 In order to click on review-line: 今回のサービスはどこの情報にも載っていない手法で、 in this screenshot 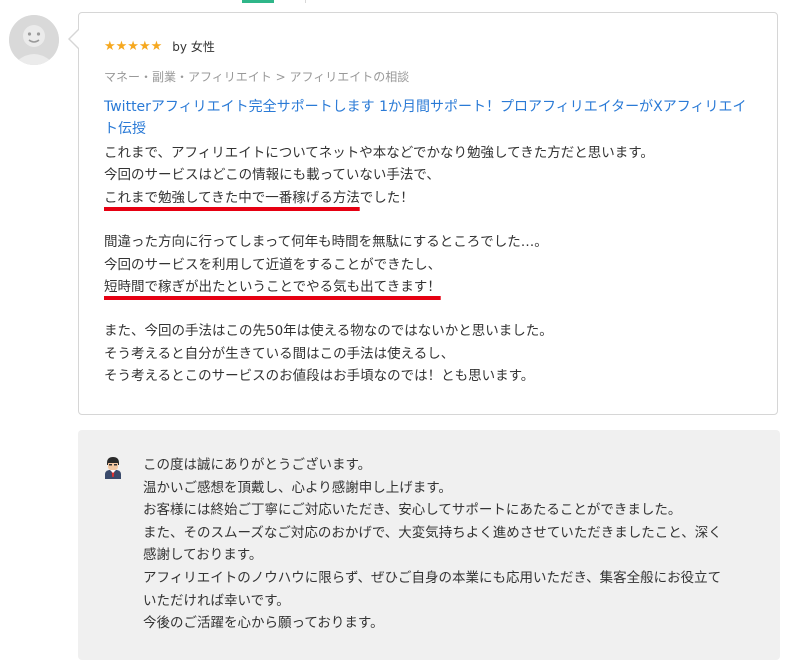, I will do `click(272, 175)`.